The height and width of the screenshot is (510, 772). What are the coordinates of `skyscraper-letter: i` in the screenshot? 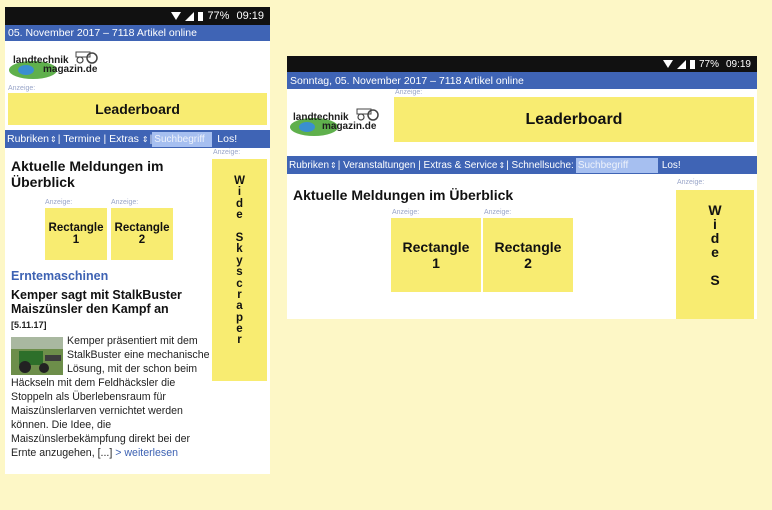 It's located at (715, 224).